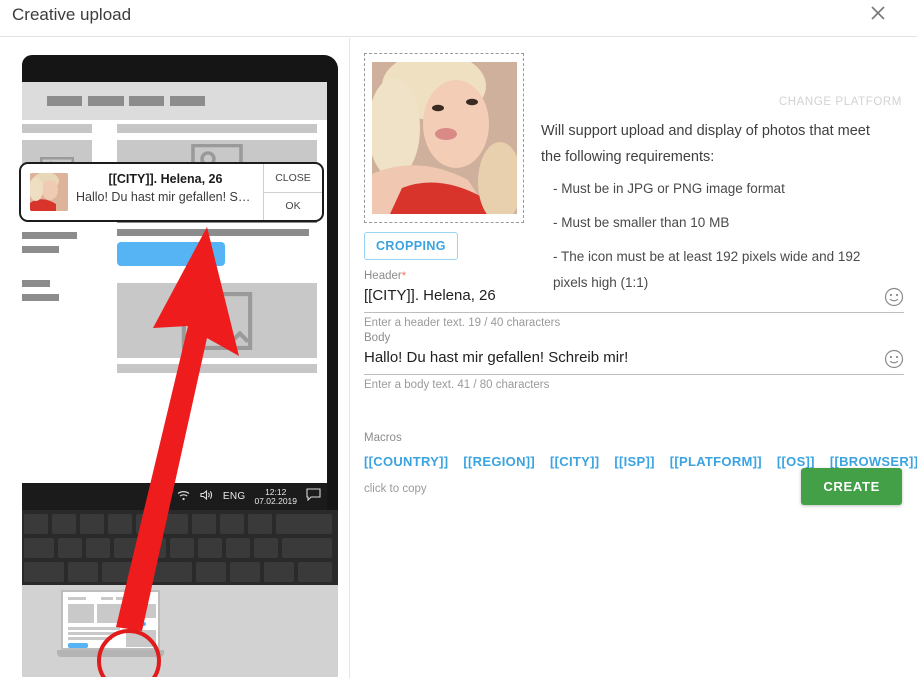 This screenshot has width=917, height=678. I want to click on change-platform-button: CHANGE PLATFORM, so click(840, 102).